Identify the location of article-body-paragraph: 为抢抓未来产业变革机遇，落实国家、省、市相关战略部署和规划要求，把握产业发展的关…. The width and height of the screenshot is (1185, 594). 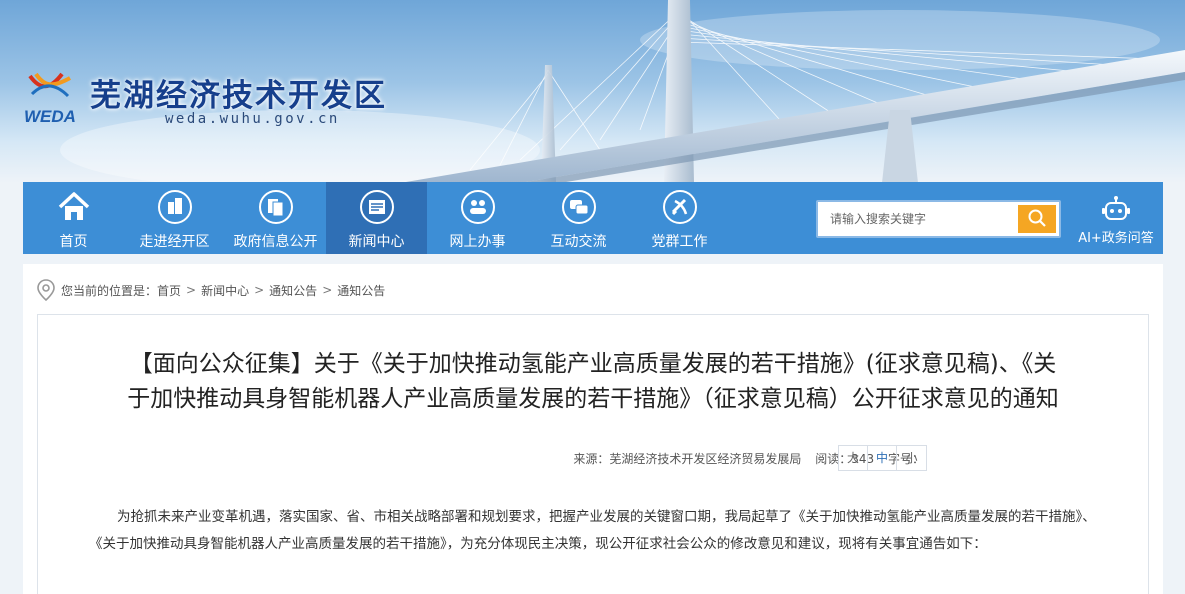
(592, 530).